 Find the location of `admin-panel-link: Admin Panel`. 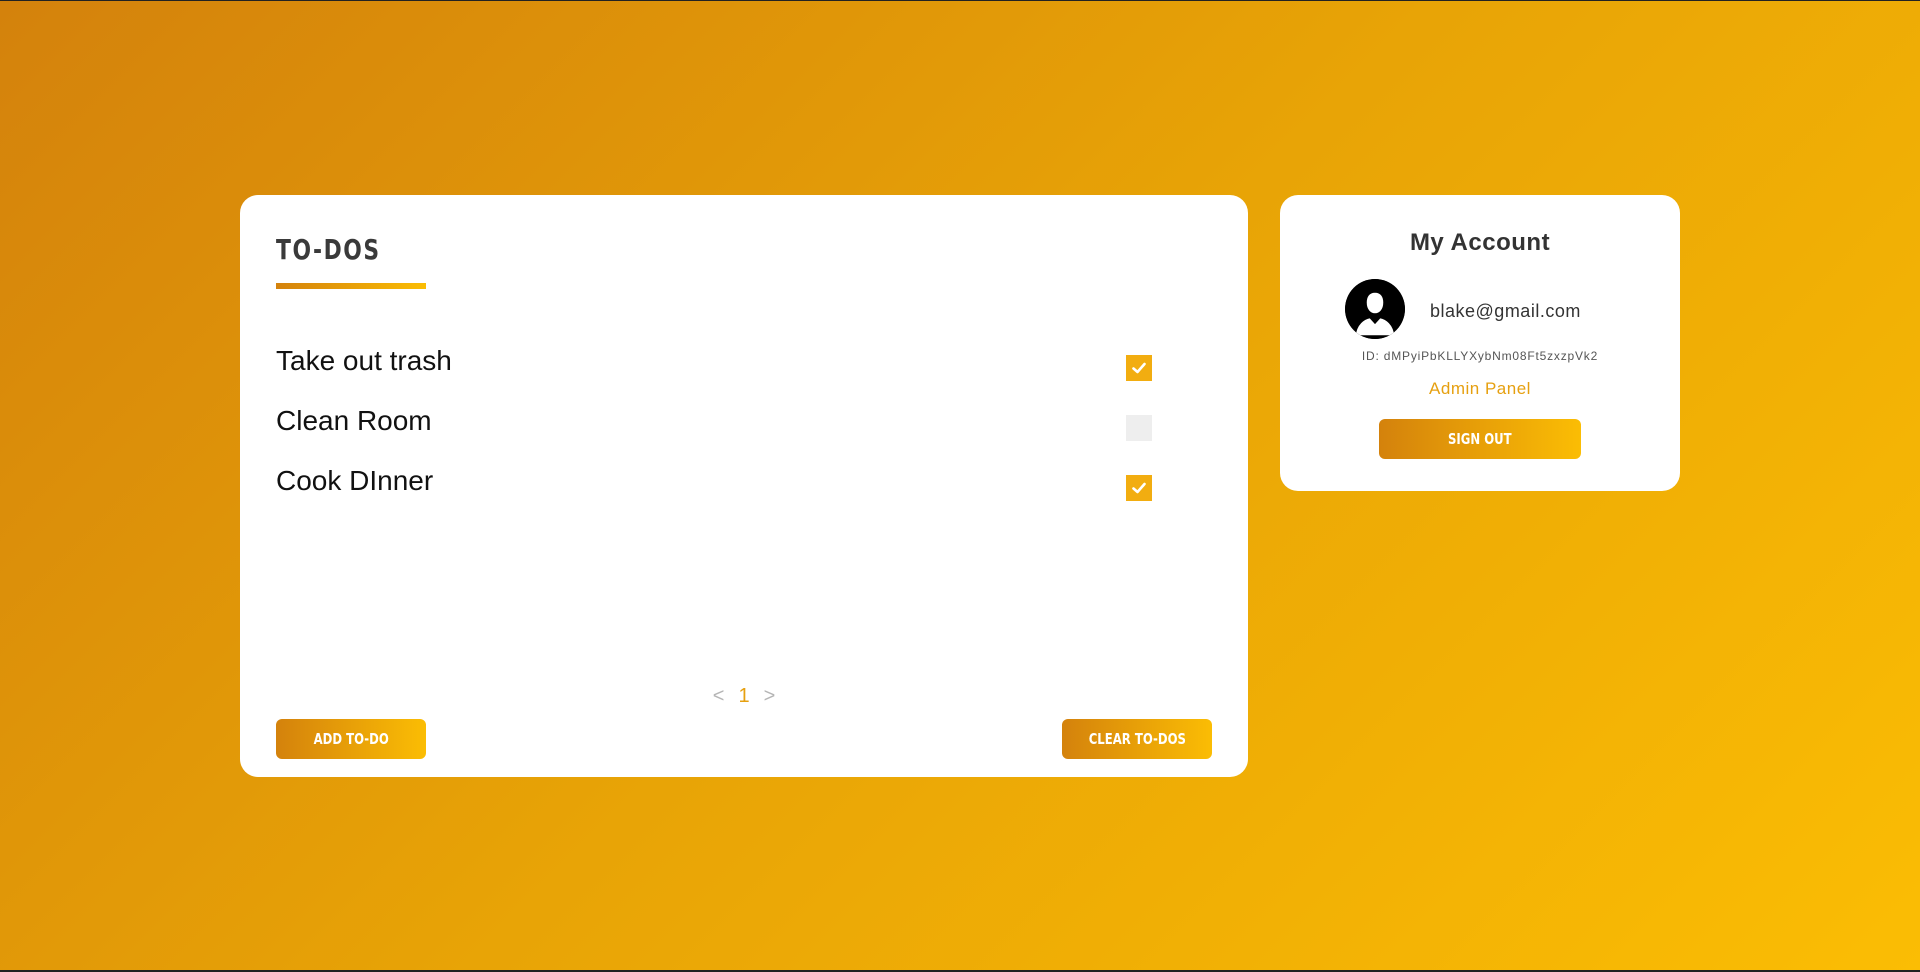

admin-panel-link: Admin Panel is located at coordinates (1480, 389).